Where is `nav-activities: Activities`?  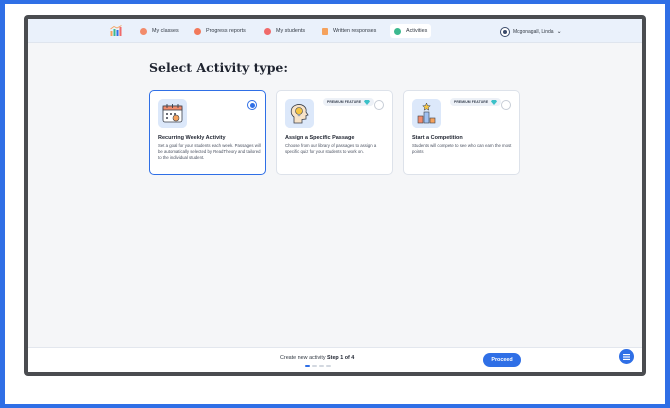 nav-activities: Activities is located at coordinates (411, 31).